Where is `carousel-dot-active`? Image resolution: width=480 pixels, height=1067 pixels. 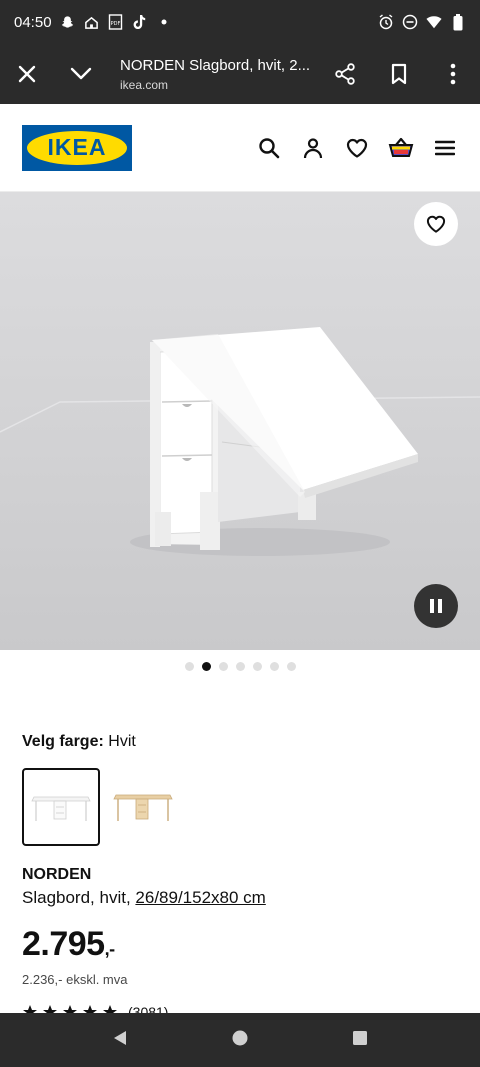
carousel-dot-active is located at coordinates (206, 666).